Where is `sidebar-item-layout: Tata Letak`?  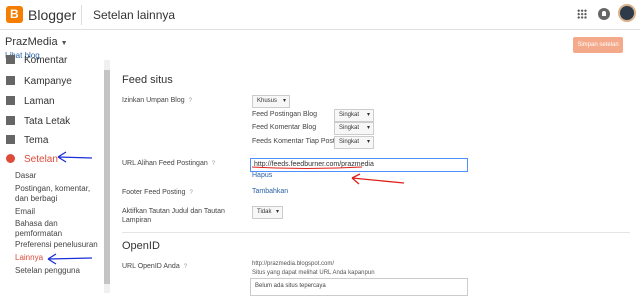
sidebar-item-layout: Tata Letak is located at coordinates (38, 121).